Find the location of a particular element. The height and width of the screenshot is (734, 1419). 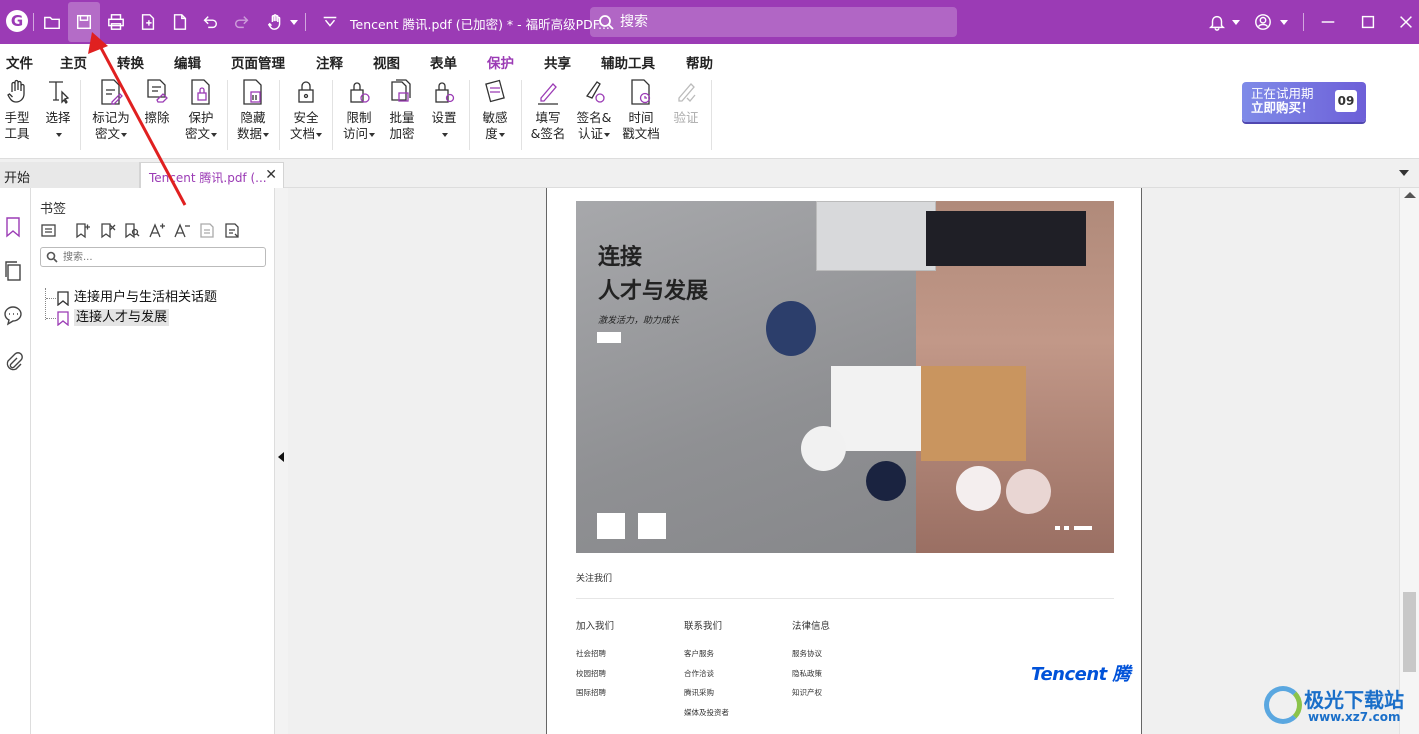

footer-column-contact: 联系我们 客户服务 合作洽谈 腾讯采购 媒体及投资者 is located at coordinates (706, 669).